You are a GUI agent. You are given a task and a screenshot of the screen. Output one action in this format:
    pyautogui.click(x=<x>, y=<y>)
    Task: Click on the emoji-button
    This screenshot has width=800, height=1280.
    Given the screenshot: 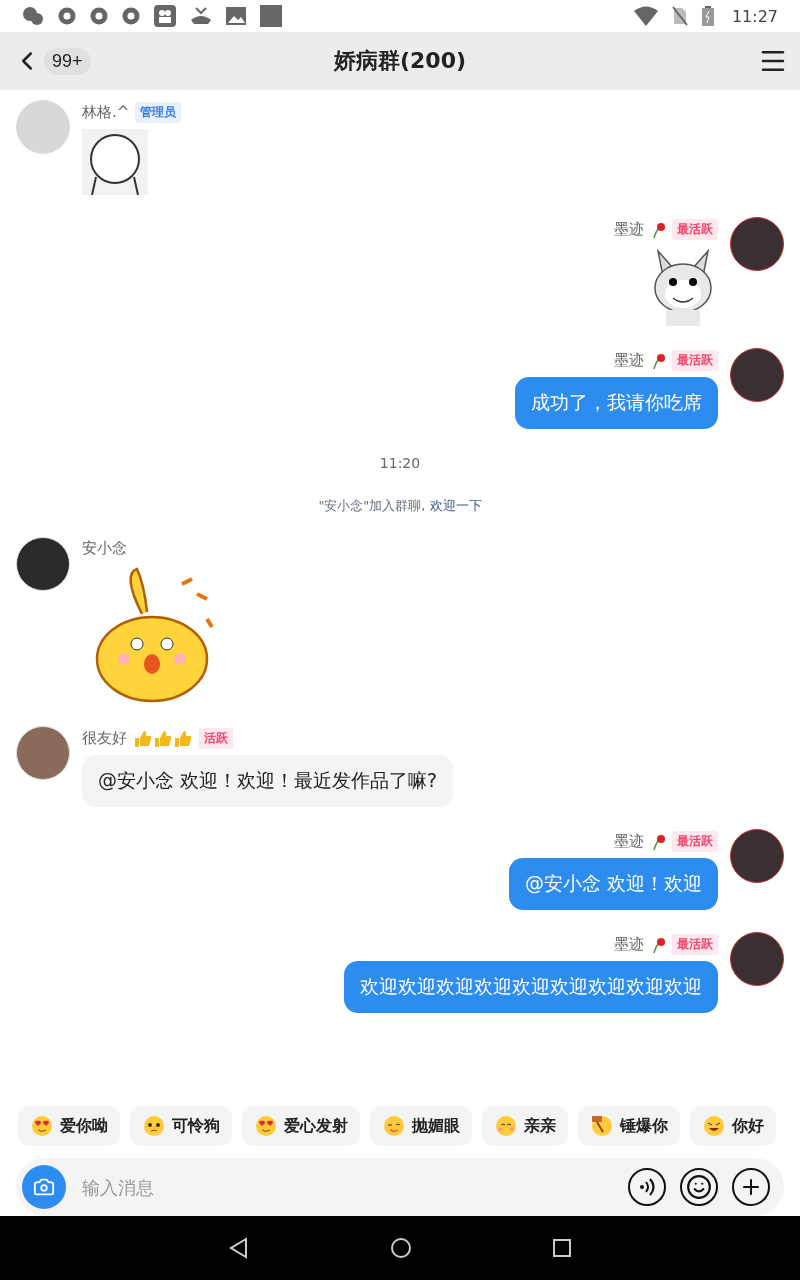 What is the action you would take?
    pyautogui.click(x=699, y=1187)
    